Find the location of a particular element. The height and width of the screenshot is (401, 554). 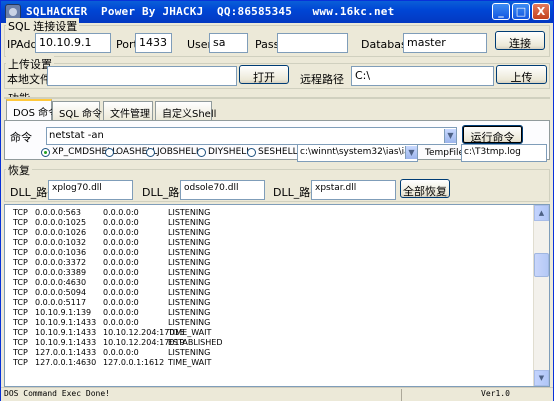

user-input: sa is located at coordinates (228, 43).